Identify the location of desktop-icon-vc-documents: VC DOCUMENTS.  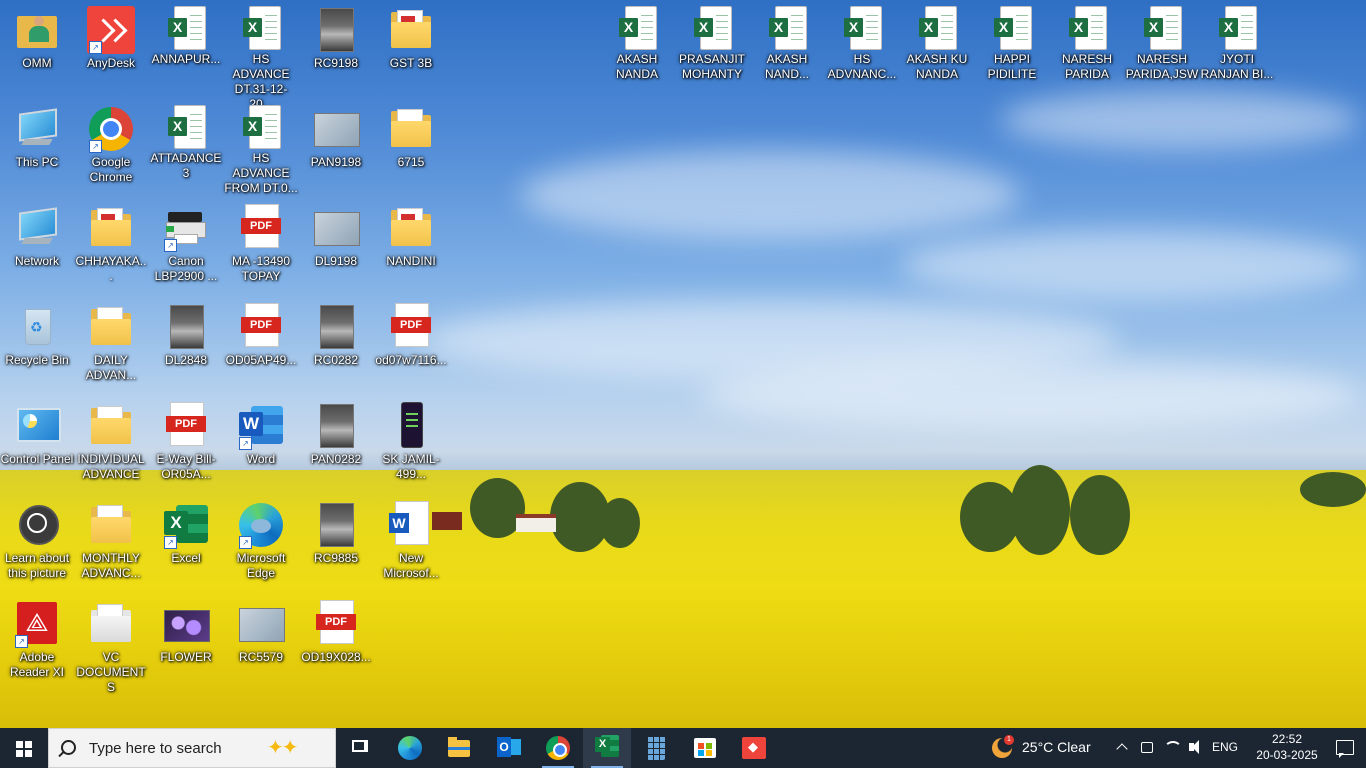
(111, 644).